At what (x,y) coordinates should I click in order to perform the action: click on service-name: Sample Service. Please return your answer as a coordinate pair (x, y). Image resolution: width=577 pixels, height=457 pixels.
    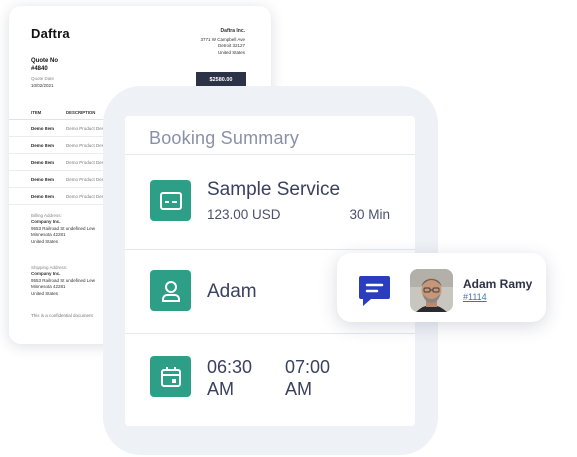
    Looking at the image, I should click on (274, 189).